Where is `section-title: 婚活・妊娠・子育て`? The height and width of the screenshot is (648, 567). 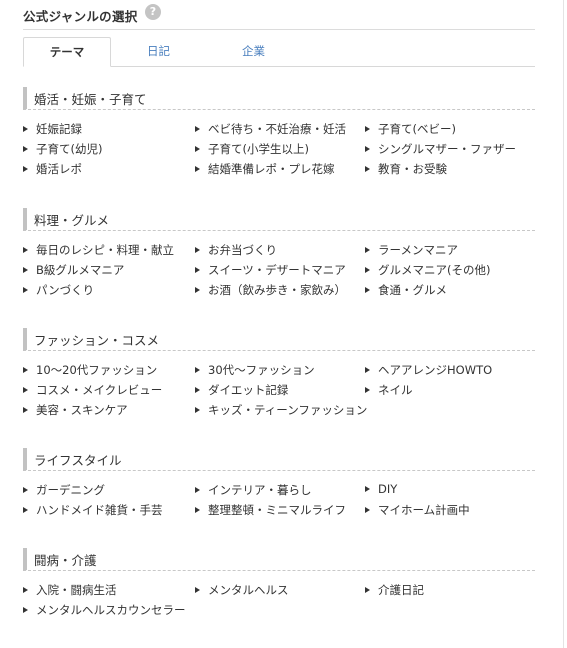 section-title: 婚活・妊娠・子育て is located at coordinates (90, 99).